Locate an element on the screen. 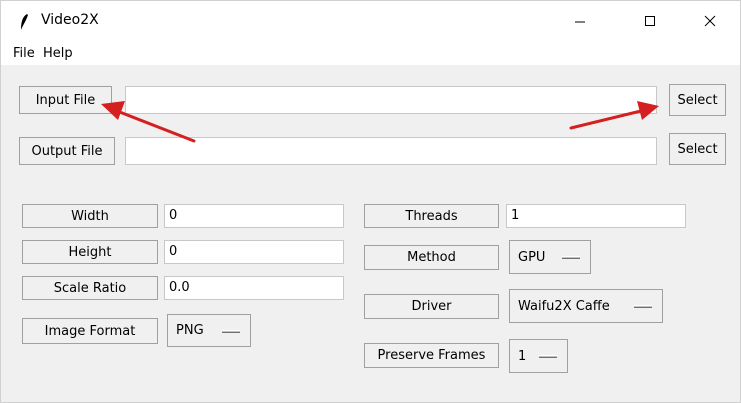 The image size is (741, 403). close-icon is located at coordinates (710, 21).